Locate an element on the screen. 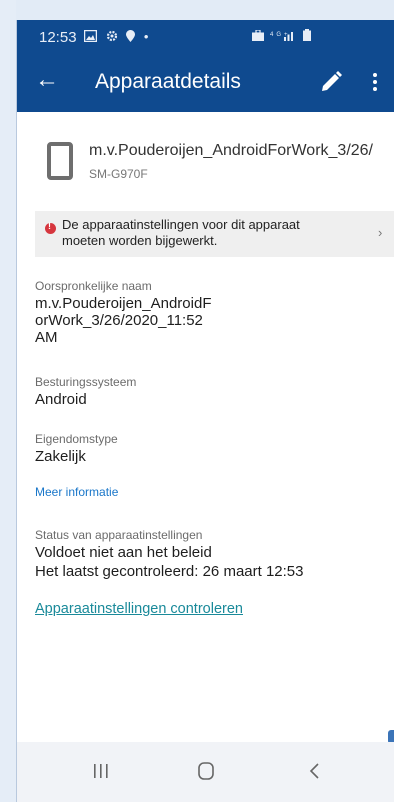 The height and width of the screenshot is (802, 394). original-name-line-1: m.v.Pouderoijen_AndroidF is located at coordinates (123, 303).